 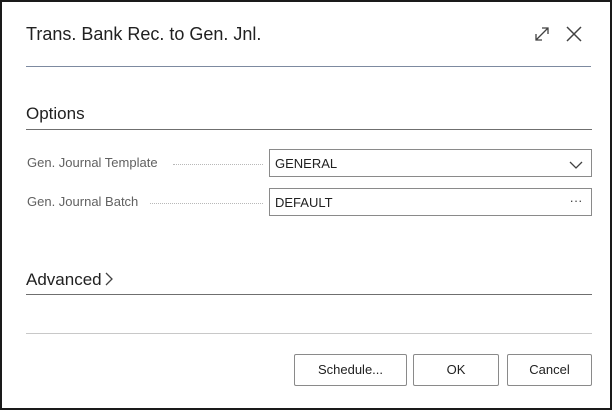 What do you see at coordinates (83, 201) in the screenshot?
I see `gen-journal-batch-label: Gen. Journal Batch` at bounding box center [83, 201].